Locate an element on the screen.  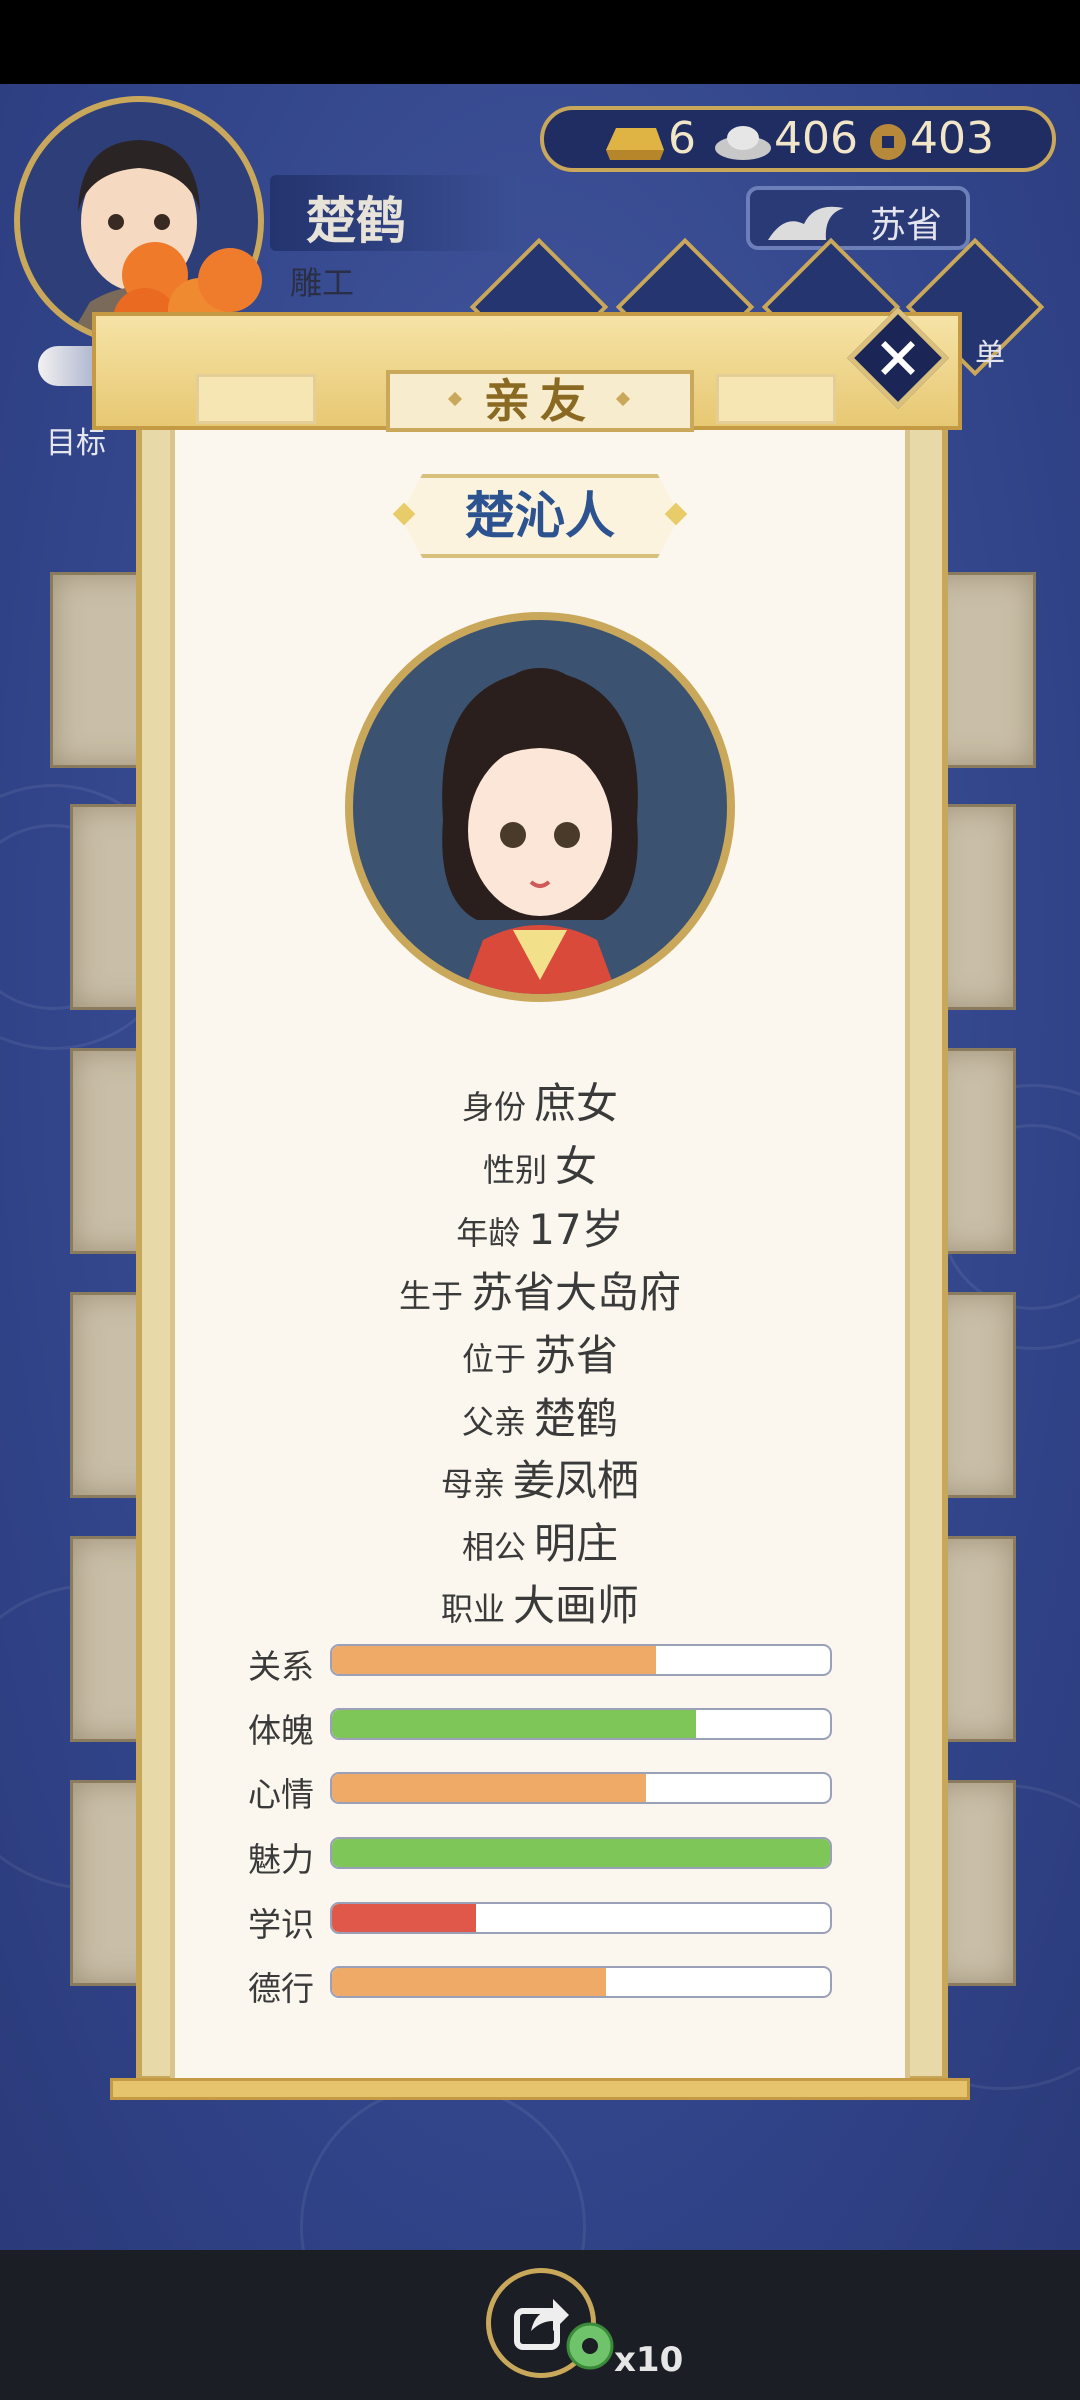
info-row-location: 位于 苏省 is located at coordinates (540, 1355).